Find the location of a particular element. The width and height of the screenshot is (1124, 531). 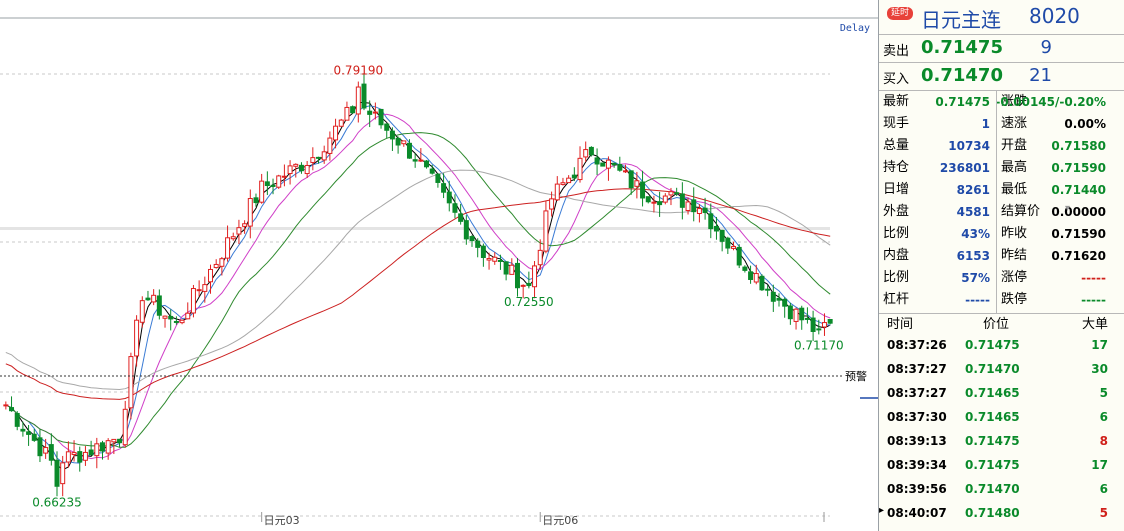

stat-value: 10734 is located at coordinates (969, 146).